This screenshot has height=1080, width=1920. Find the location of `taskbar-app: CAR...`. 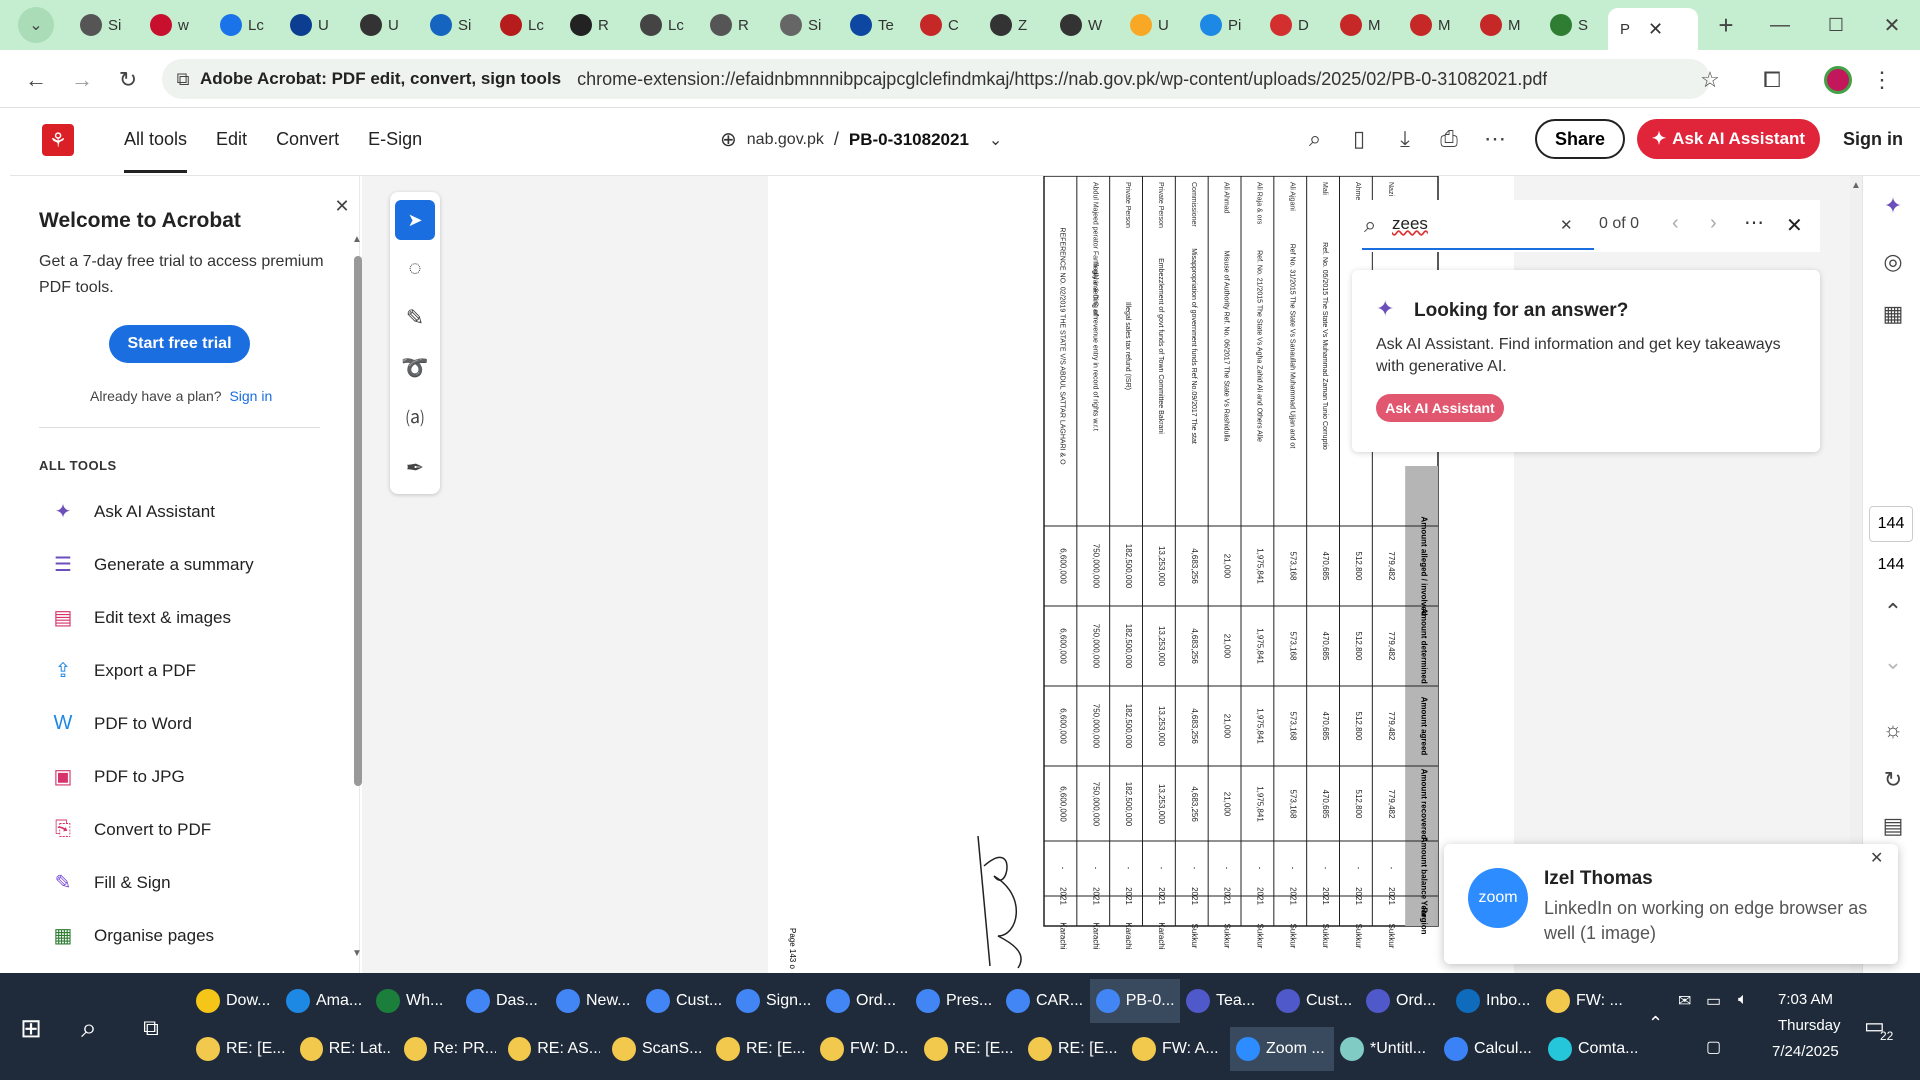

taskbar-app: CAR... is located at coordinates (1045, 1001).